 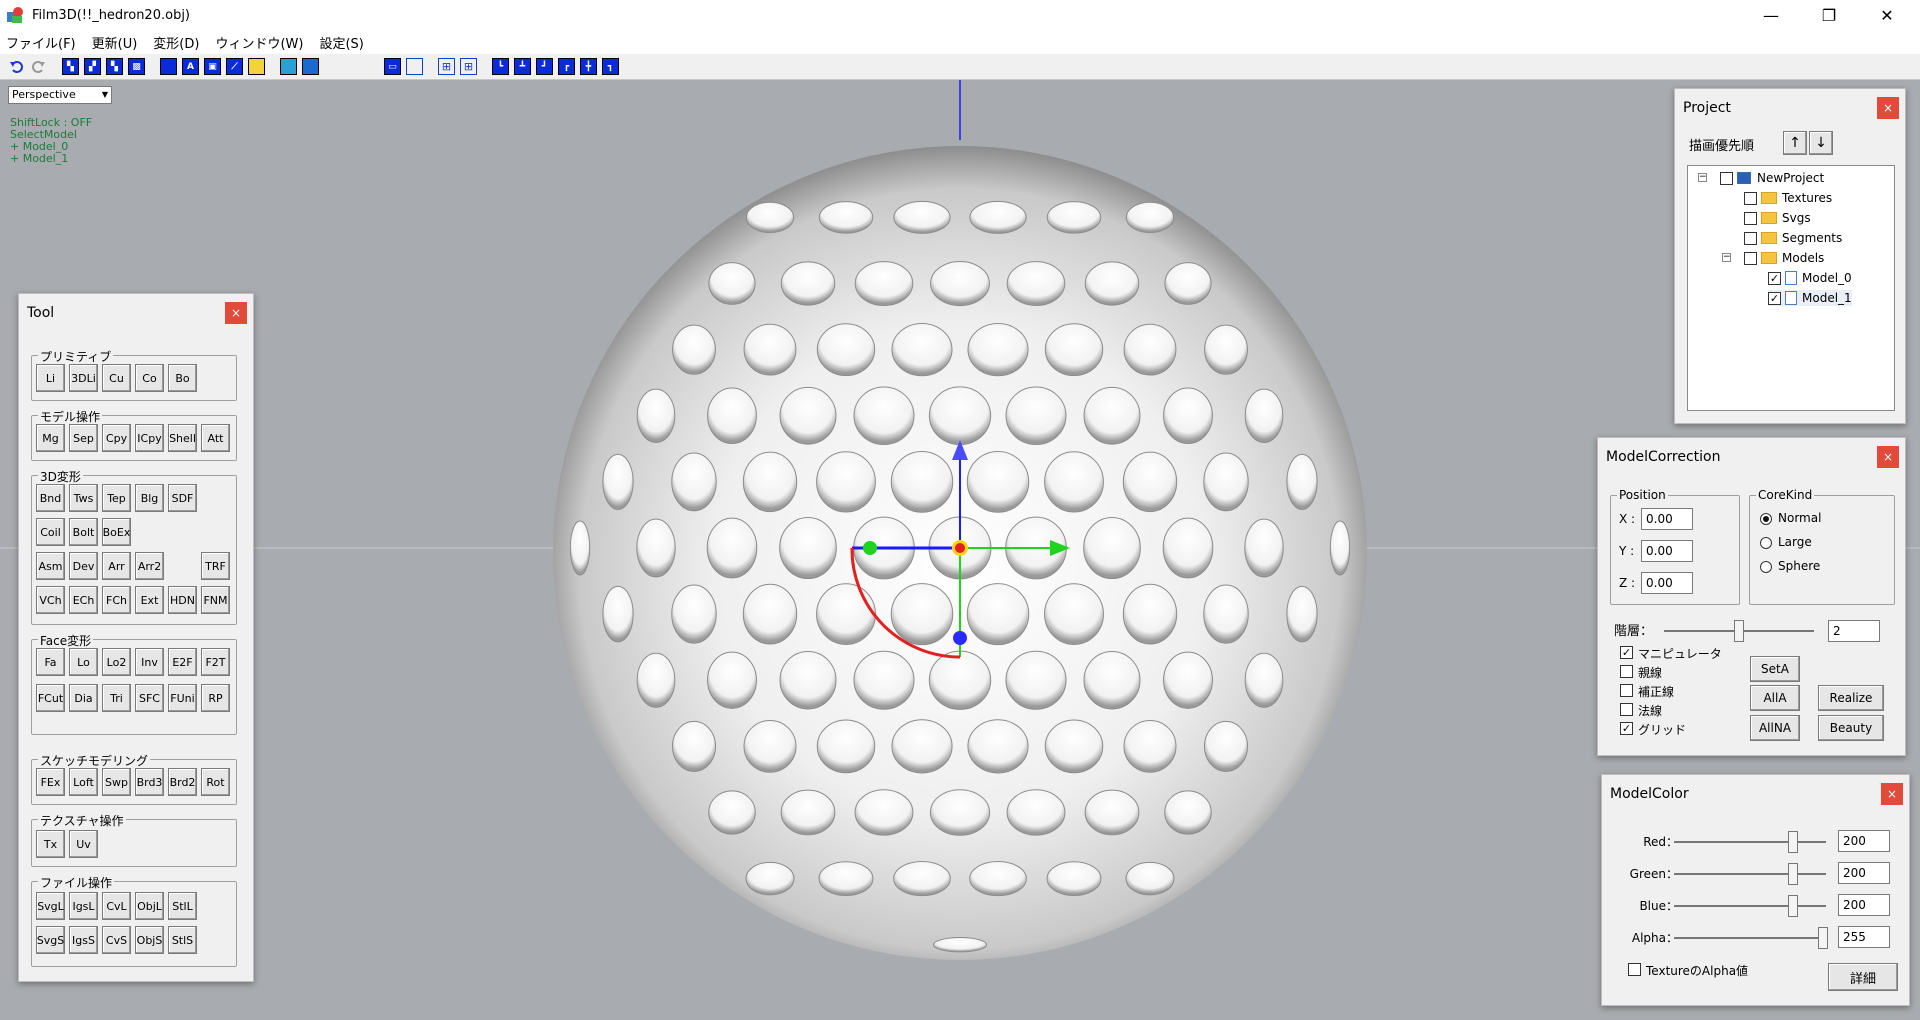 I want to click on detail-button: 詳細, so click(x=1863, y=977).